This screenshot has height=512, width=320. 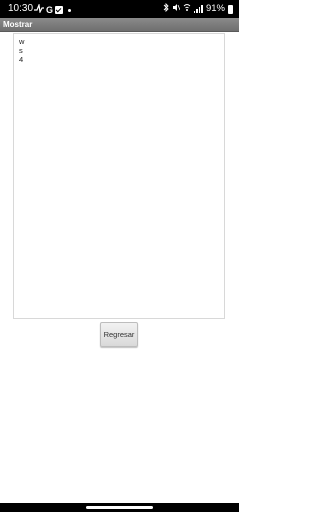 I want to click on home-handle, so click(x=119, y=507).